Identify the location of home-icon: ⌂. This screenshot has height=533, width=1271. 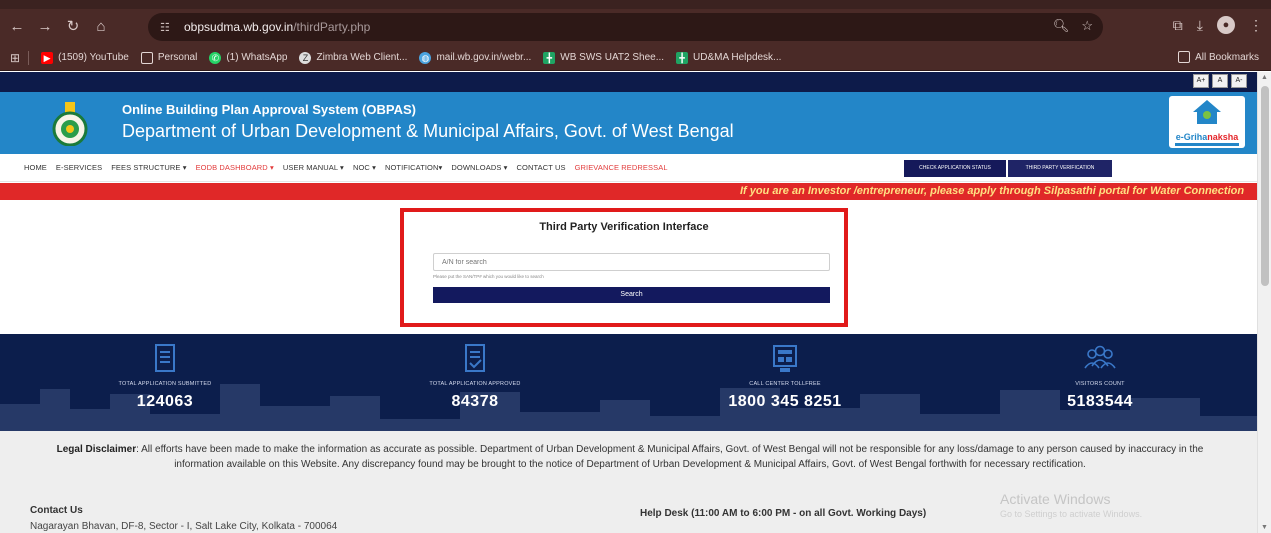
(101, 27).